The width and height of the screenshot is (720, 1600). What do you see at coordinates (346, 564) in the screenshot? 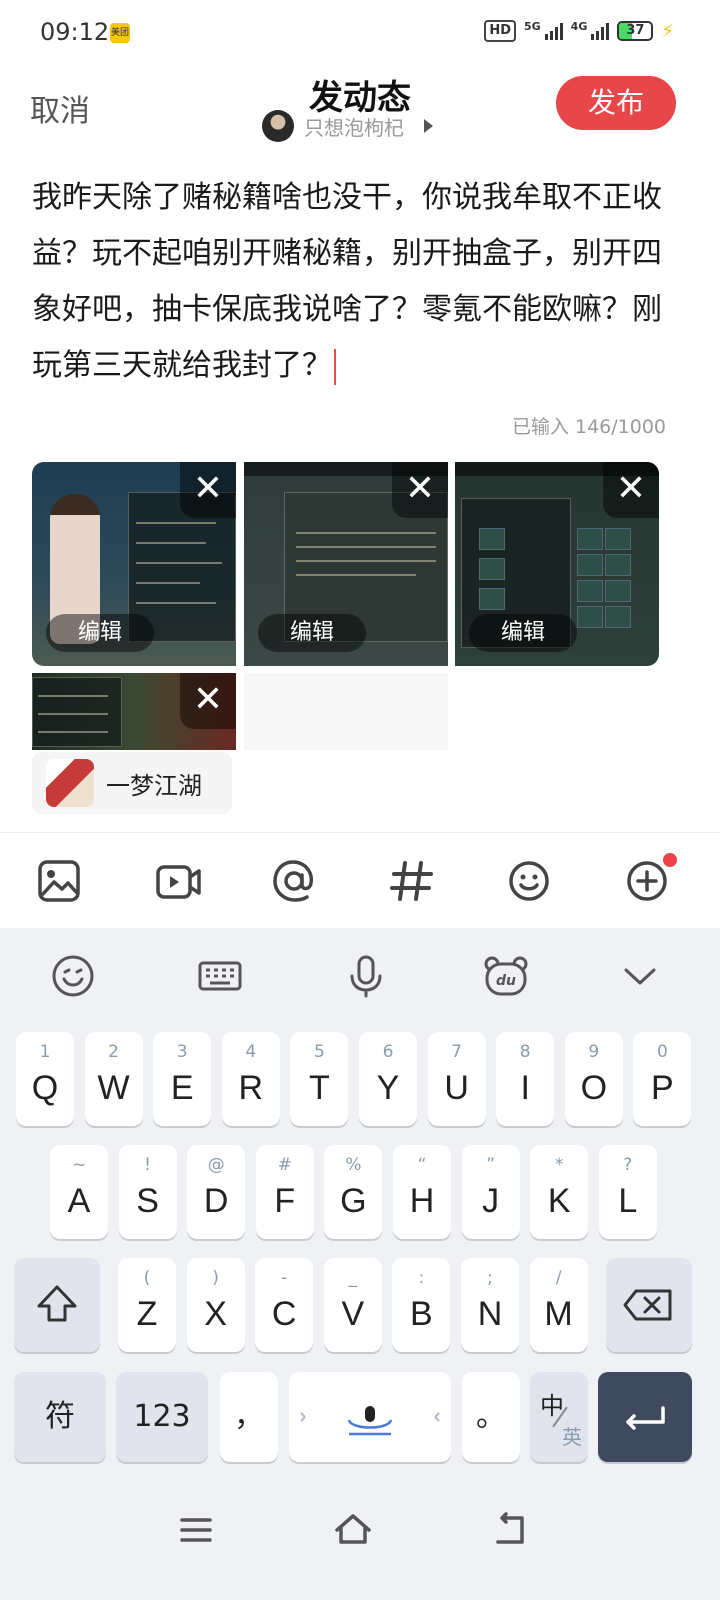
I see `image-thumbnail-2: ✕ 编辑` at bounding box center [346, 564].